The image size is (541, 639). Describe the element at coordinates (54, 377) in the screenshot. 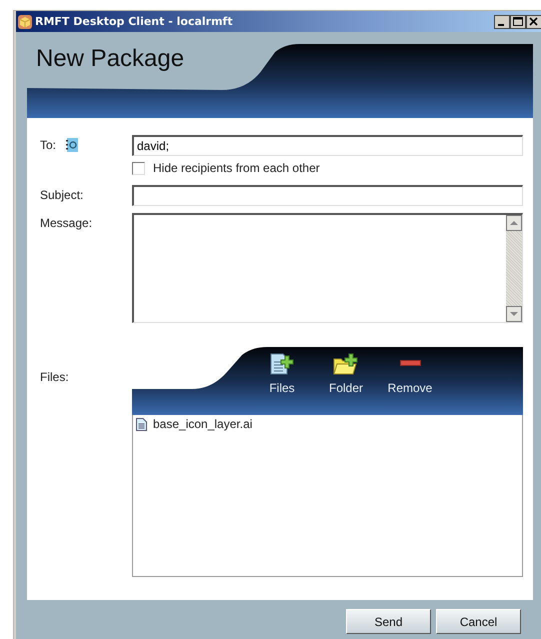

I see `field-label: Files:` at that location.